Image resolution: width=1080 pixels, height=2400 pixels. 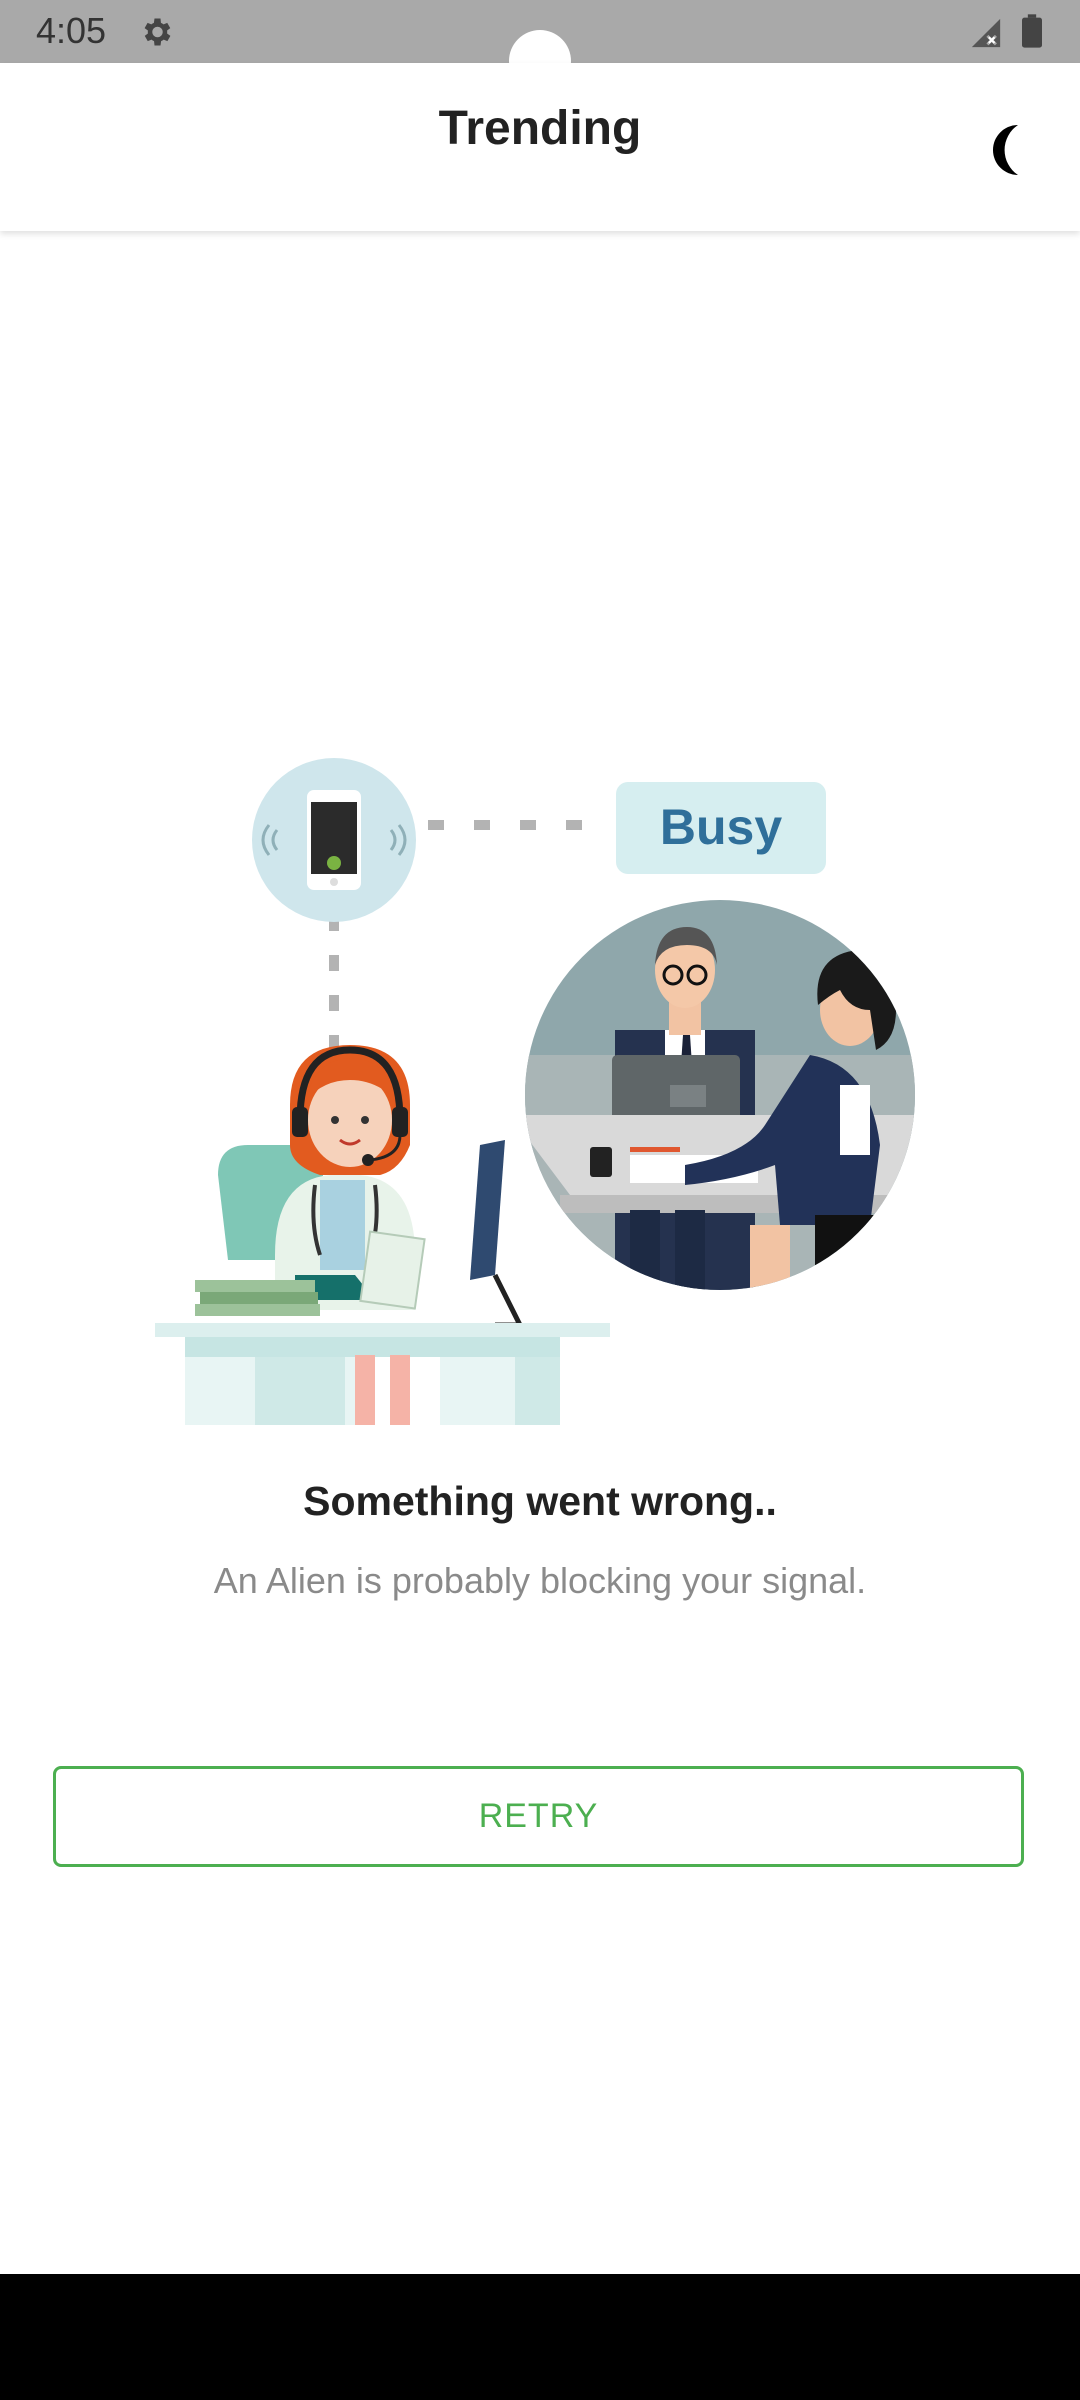 What do you see at coordinates (1004, 150) in the screenshot?
I see `moon-icon` at bounding box center [1004, 150].